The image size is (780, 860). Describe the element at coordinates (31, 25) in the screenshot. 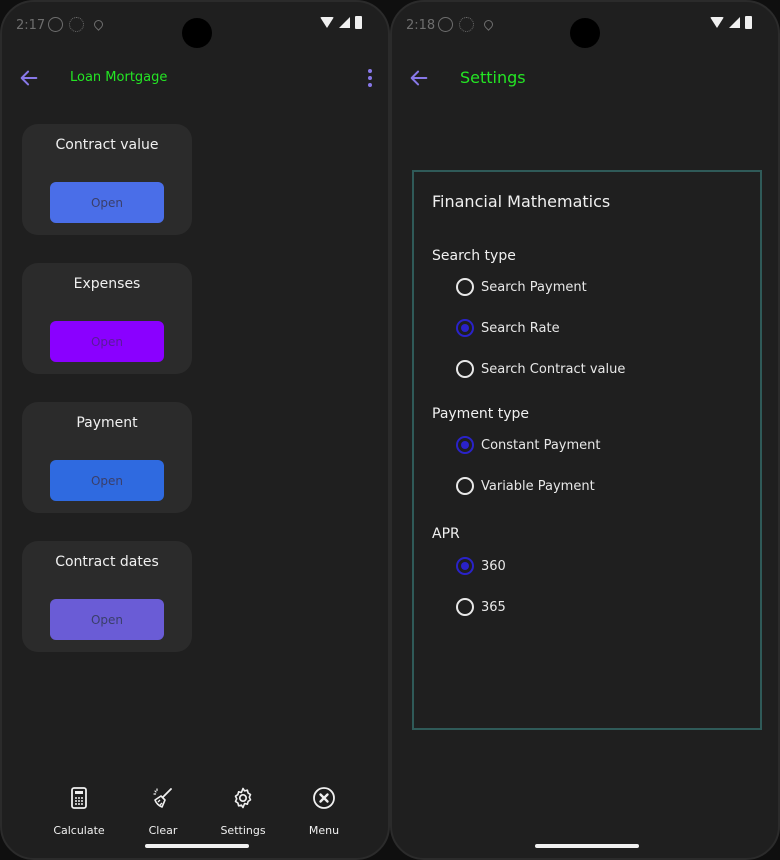

I see `status-time: 2:17` at that location.